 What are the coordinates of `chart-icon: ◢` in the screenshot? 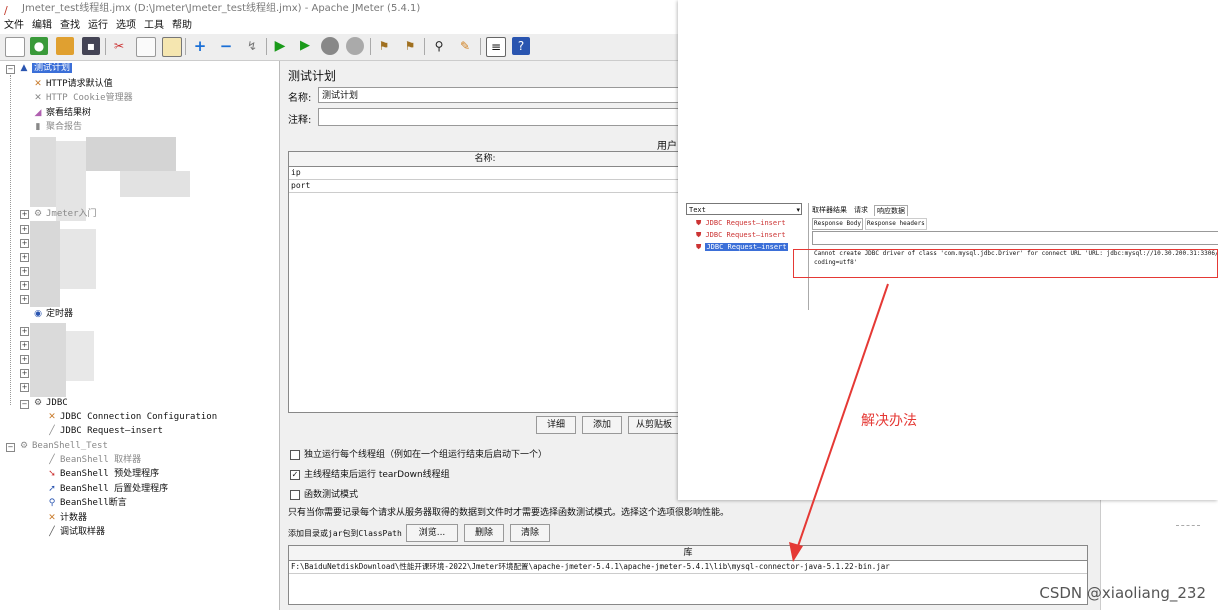 It's located at (38, 113).